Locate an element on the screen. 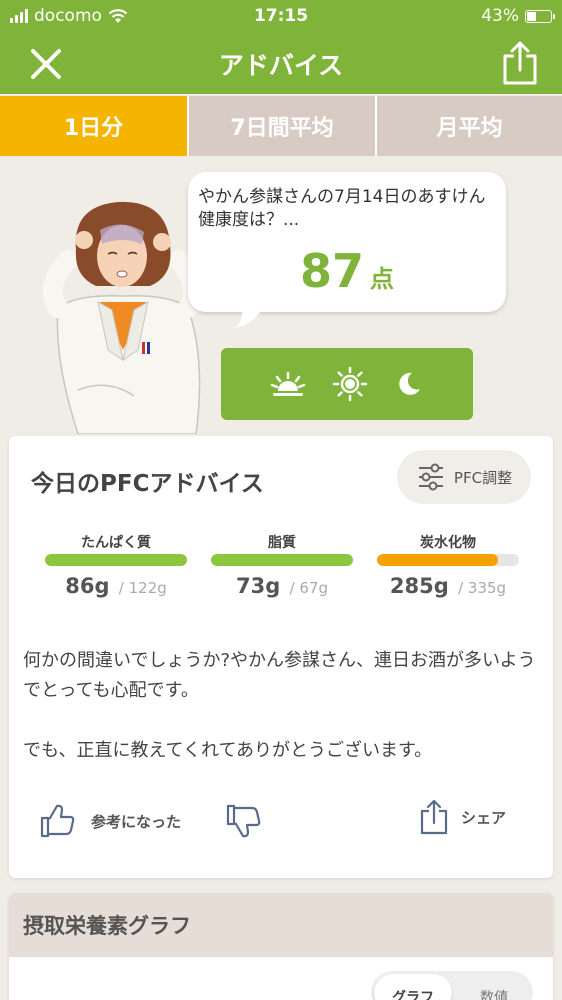  advice-paragraph: でも、正直に教えてくれてありがとうございます。 is located at coordinates (228, 750).